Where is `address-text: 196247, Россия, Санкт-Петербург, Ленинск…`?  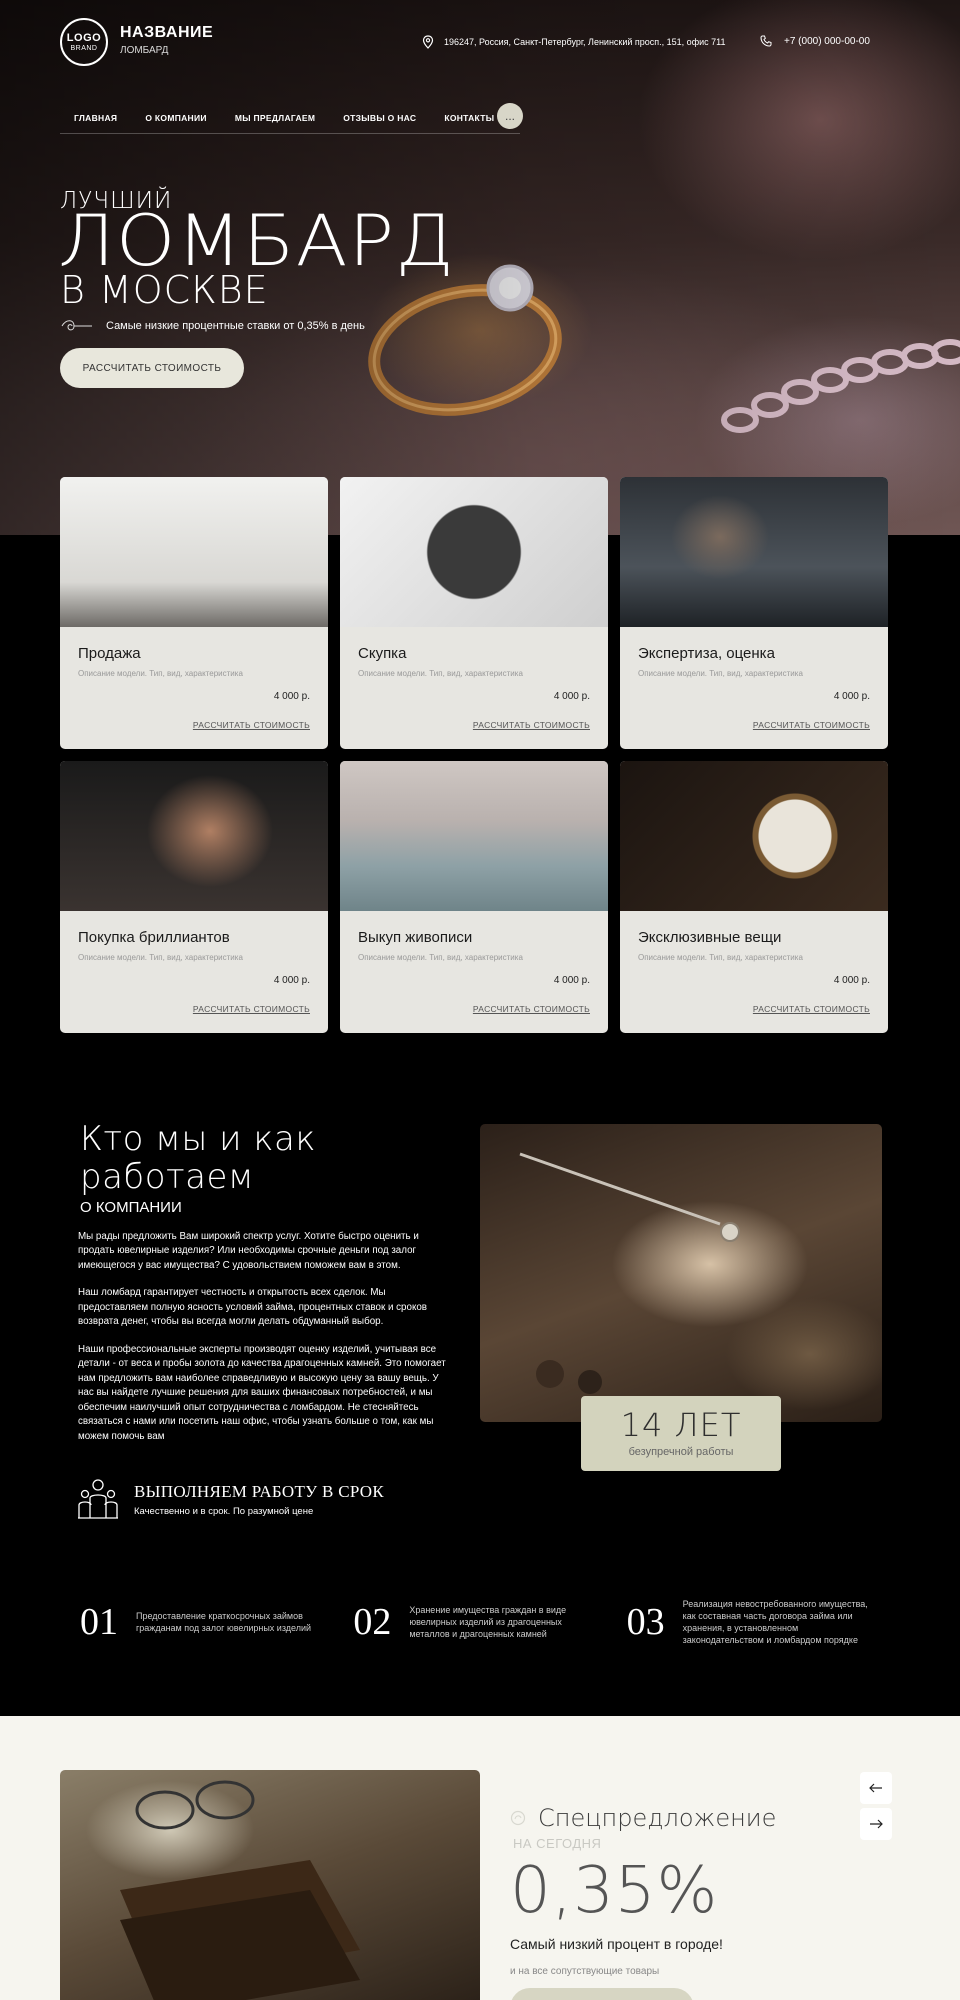
address-text: 196247, Россия, Санкт-Петербург, Ленинск… is located at coordinates (585, 42).